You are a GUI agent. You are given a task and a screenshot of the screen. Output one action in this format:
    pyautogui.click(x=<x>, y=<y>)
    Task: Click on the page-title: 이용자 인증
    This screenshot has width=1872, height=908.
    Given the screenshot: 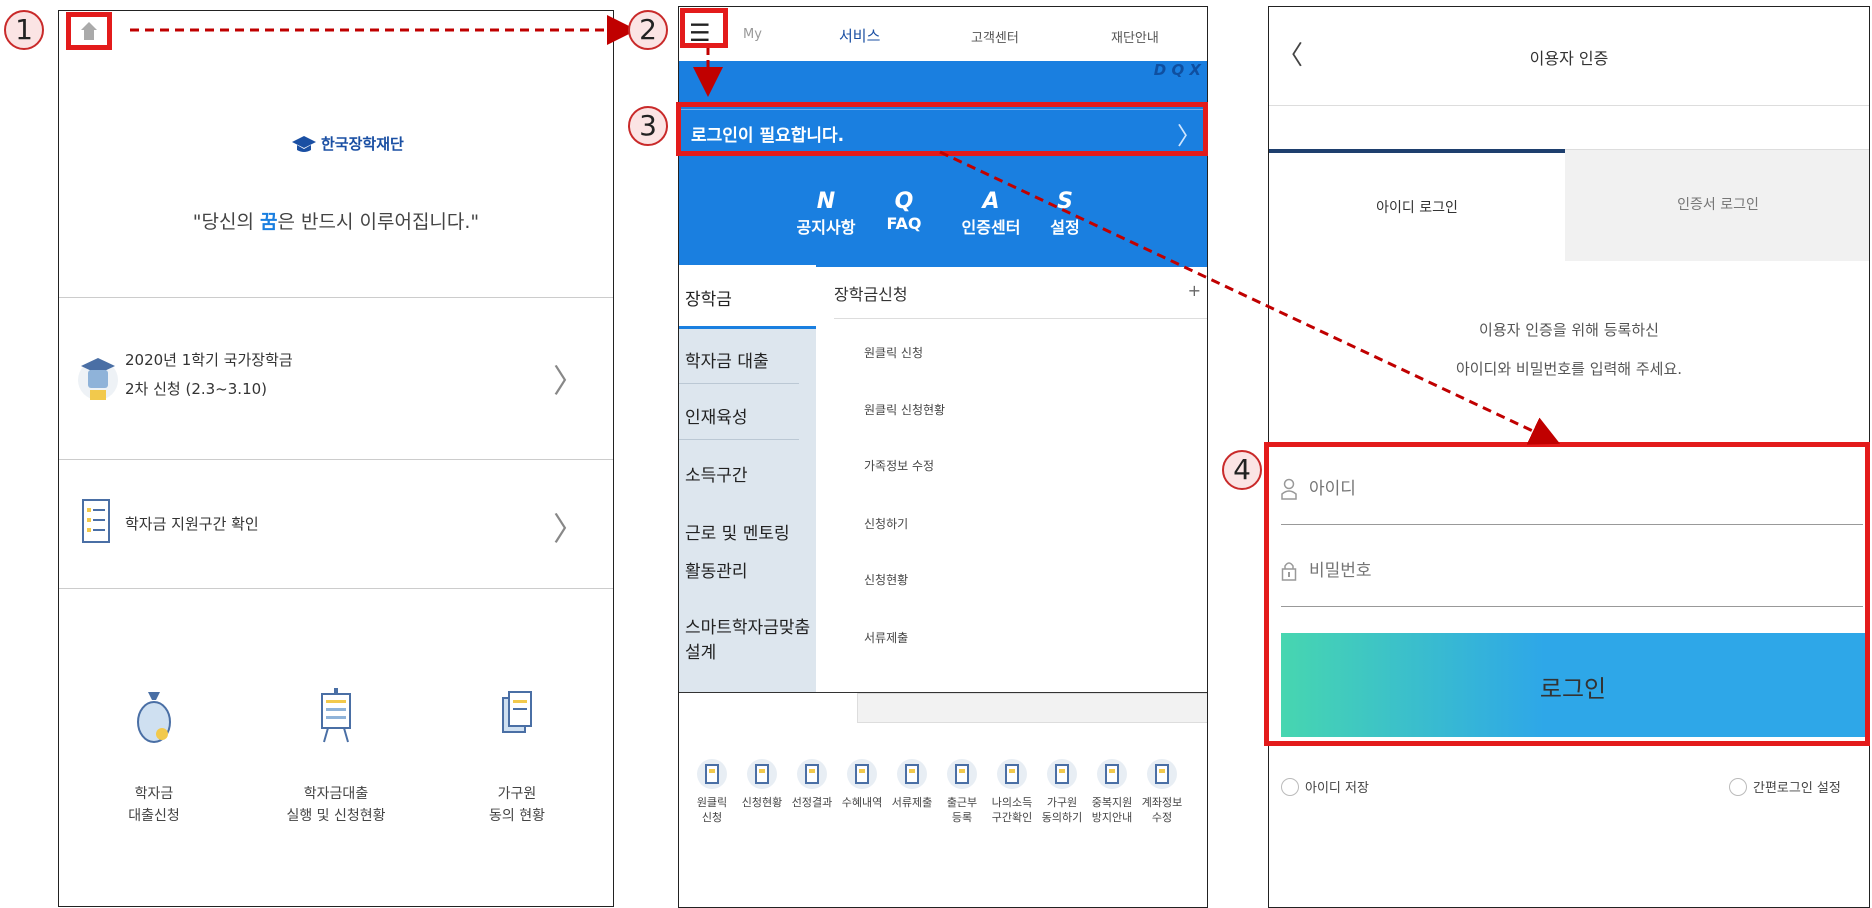 What is the action you would take?
    pyautogui.click(x=1569, y=58)
    